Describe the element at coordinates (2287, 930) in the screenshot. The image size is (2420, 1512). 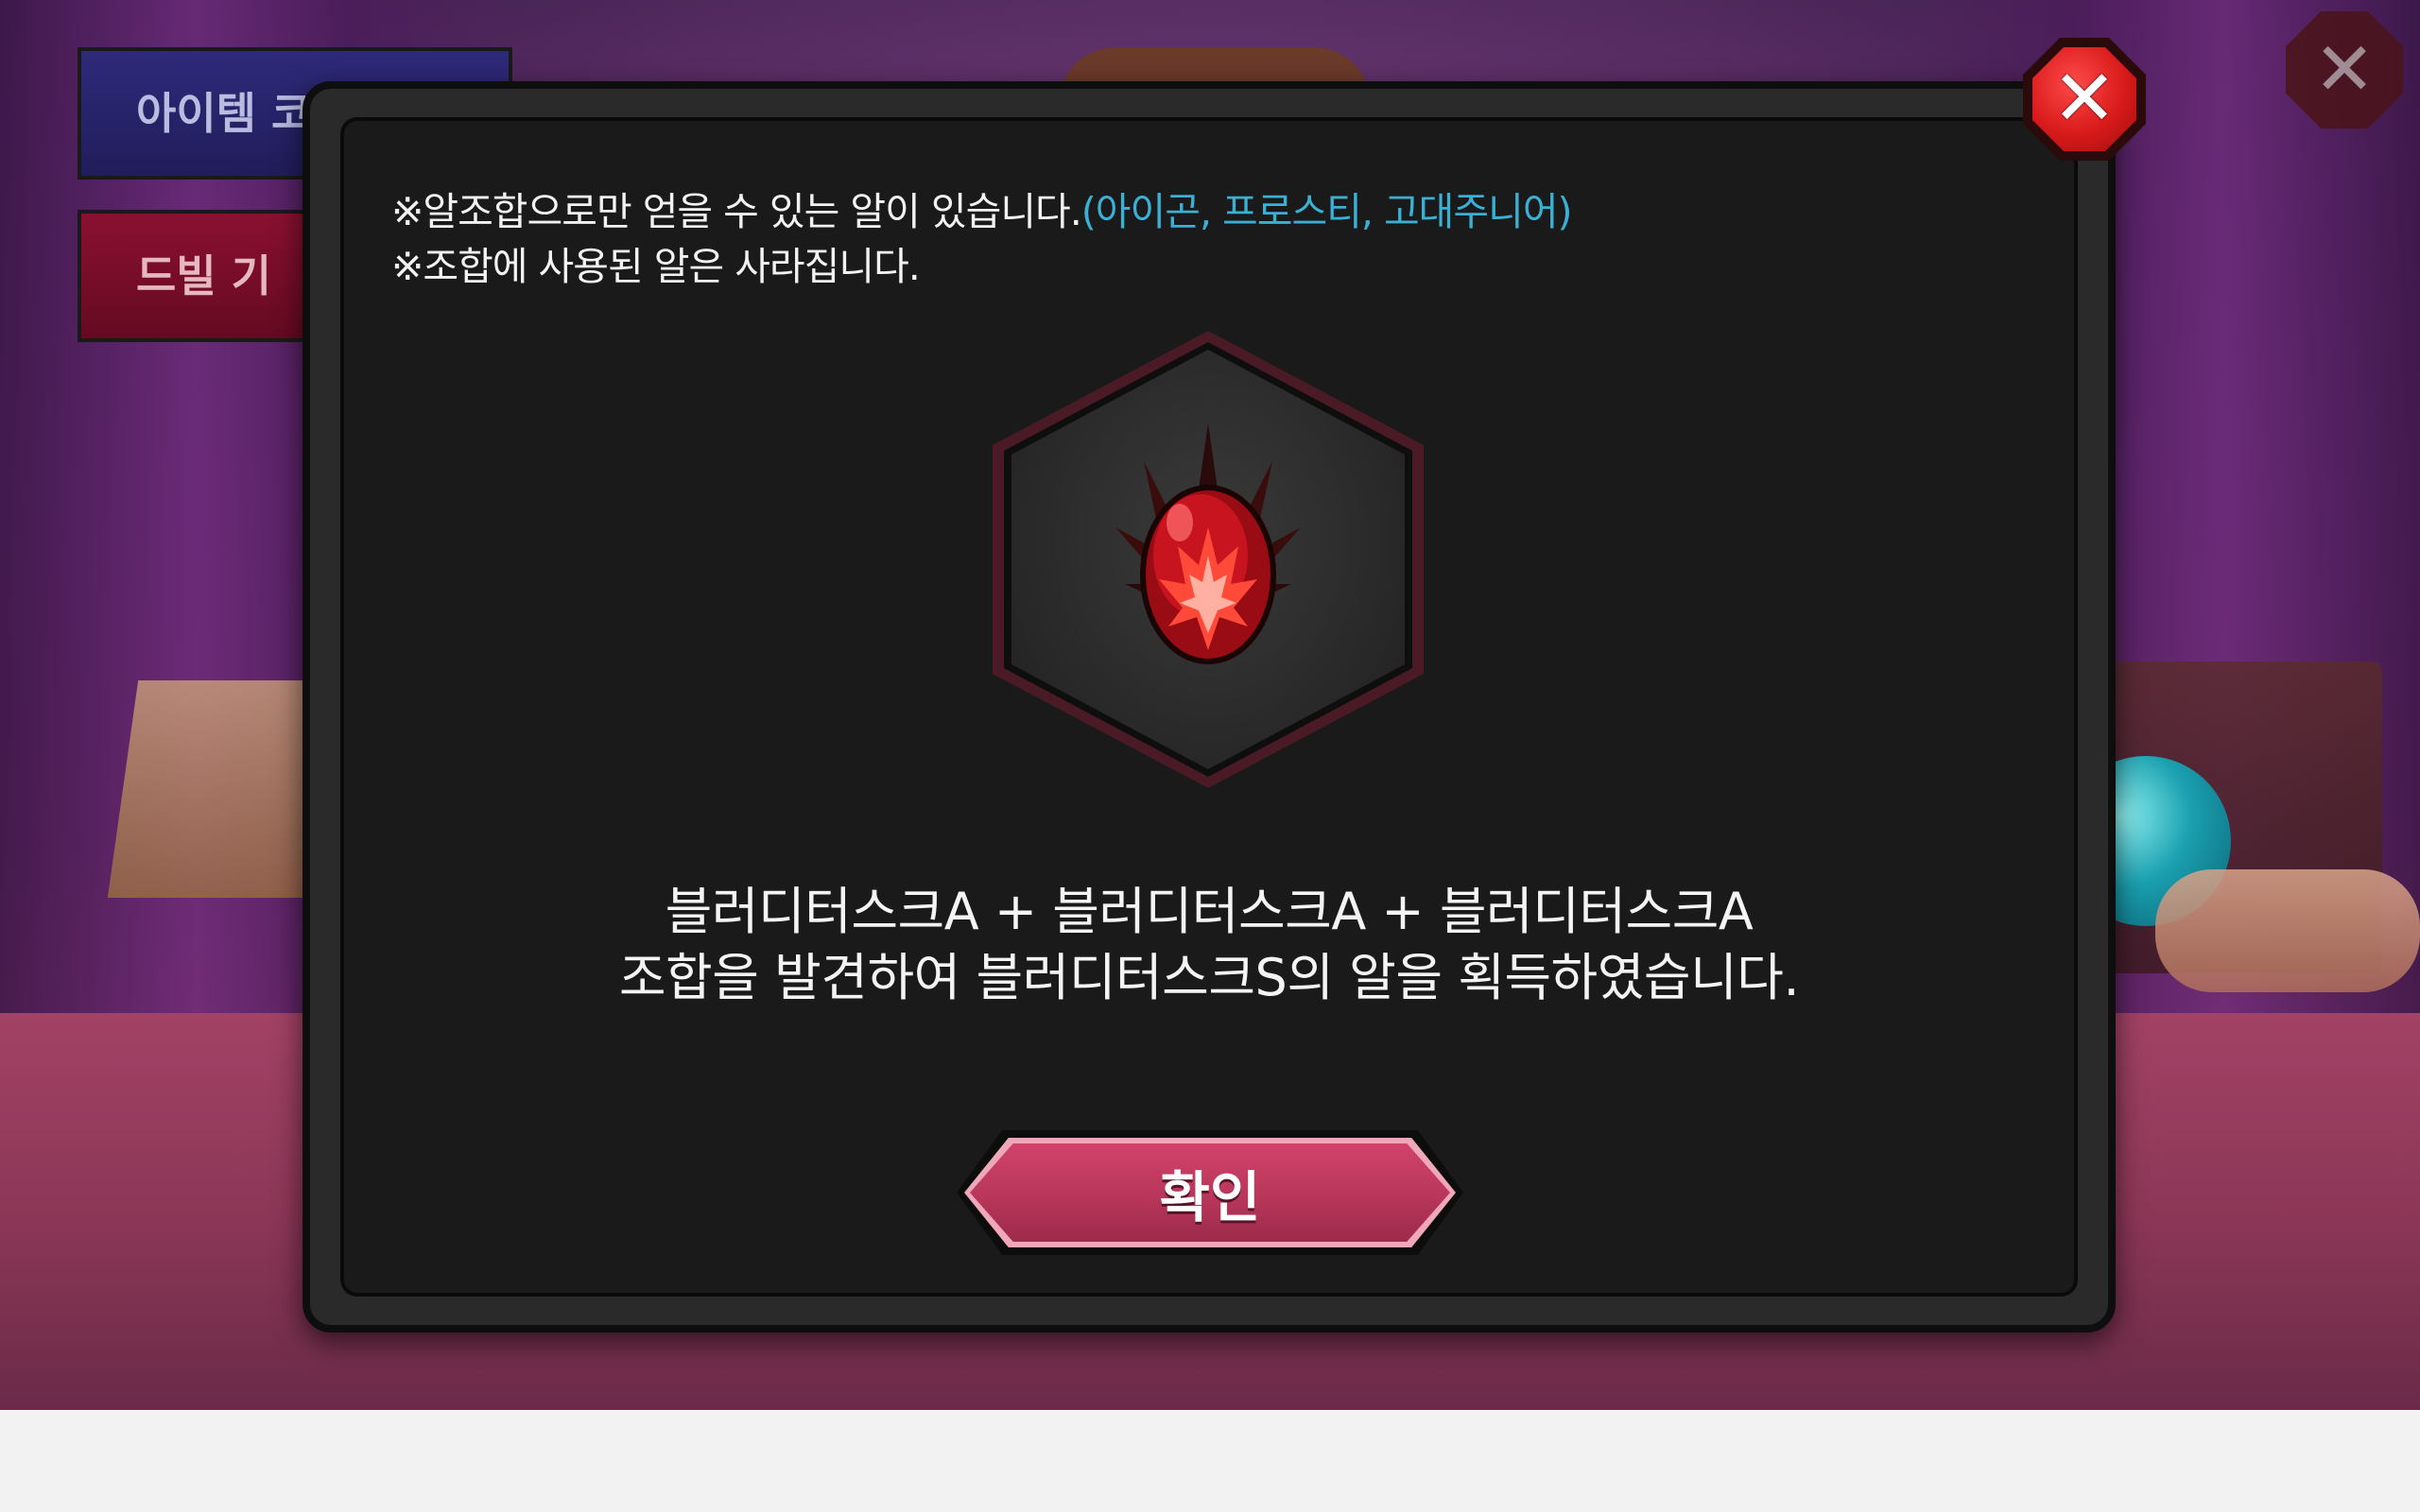
I see `background-scrolls` at that location.